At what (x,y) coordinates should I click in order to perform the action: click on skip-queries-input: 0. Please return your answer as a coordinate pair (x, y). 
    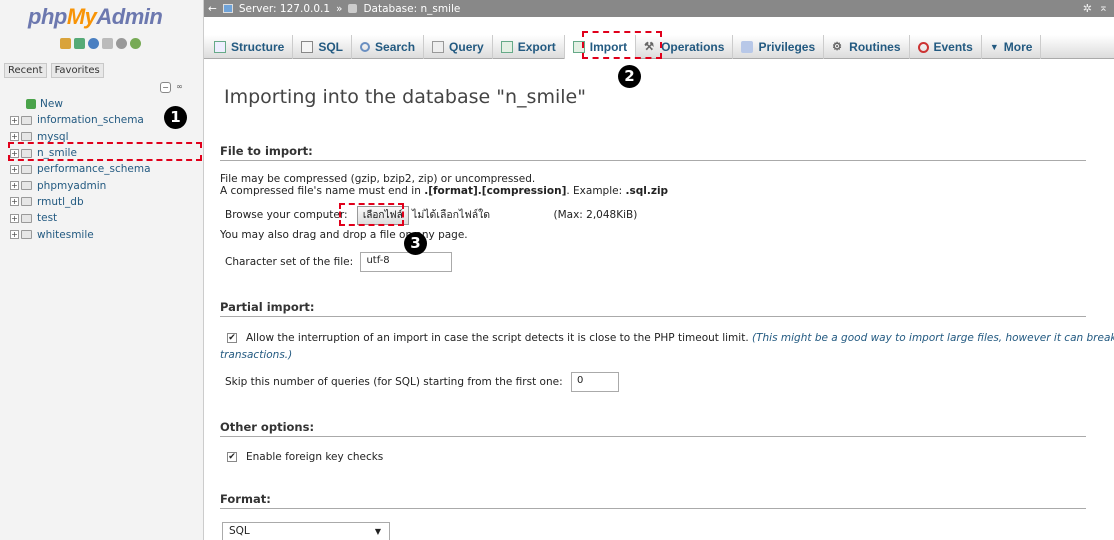
    Looking at the image, I should click on (594, 382).